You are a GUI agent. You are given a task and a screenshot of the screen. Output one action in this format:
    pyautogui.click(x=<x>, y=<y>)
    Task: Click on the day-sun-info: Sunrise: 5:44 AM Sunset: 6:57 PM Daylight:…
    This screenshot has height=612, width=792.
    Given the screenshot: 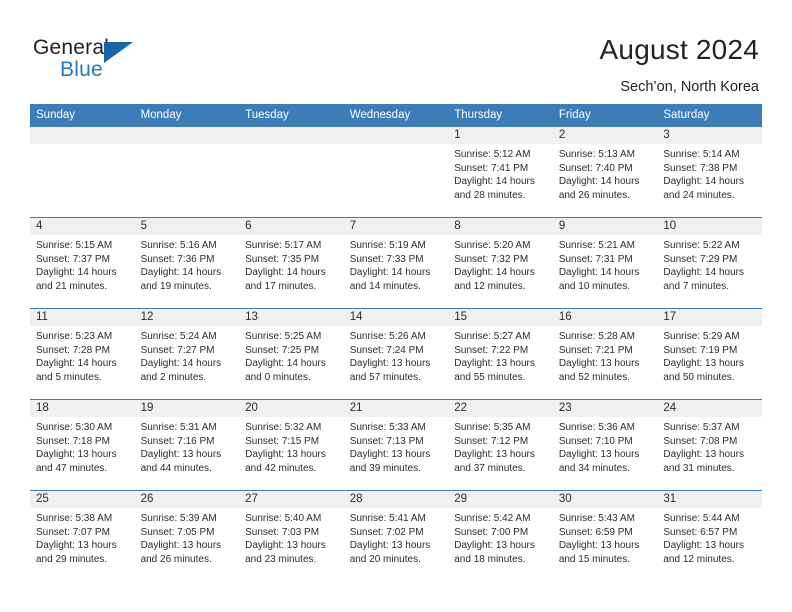 What is the action you would take?
    pyautogui.click(x=709, y=537)
    